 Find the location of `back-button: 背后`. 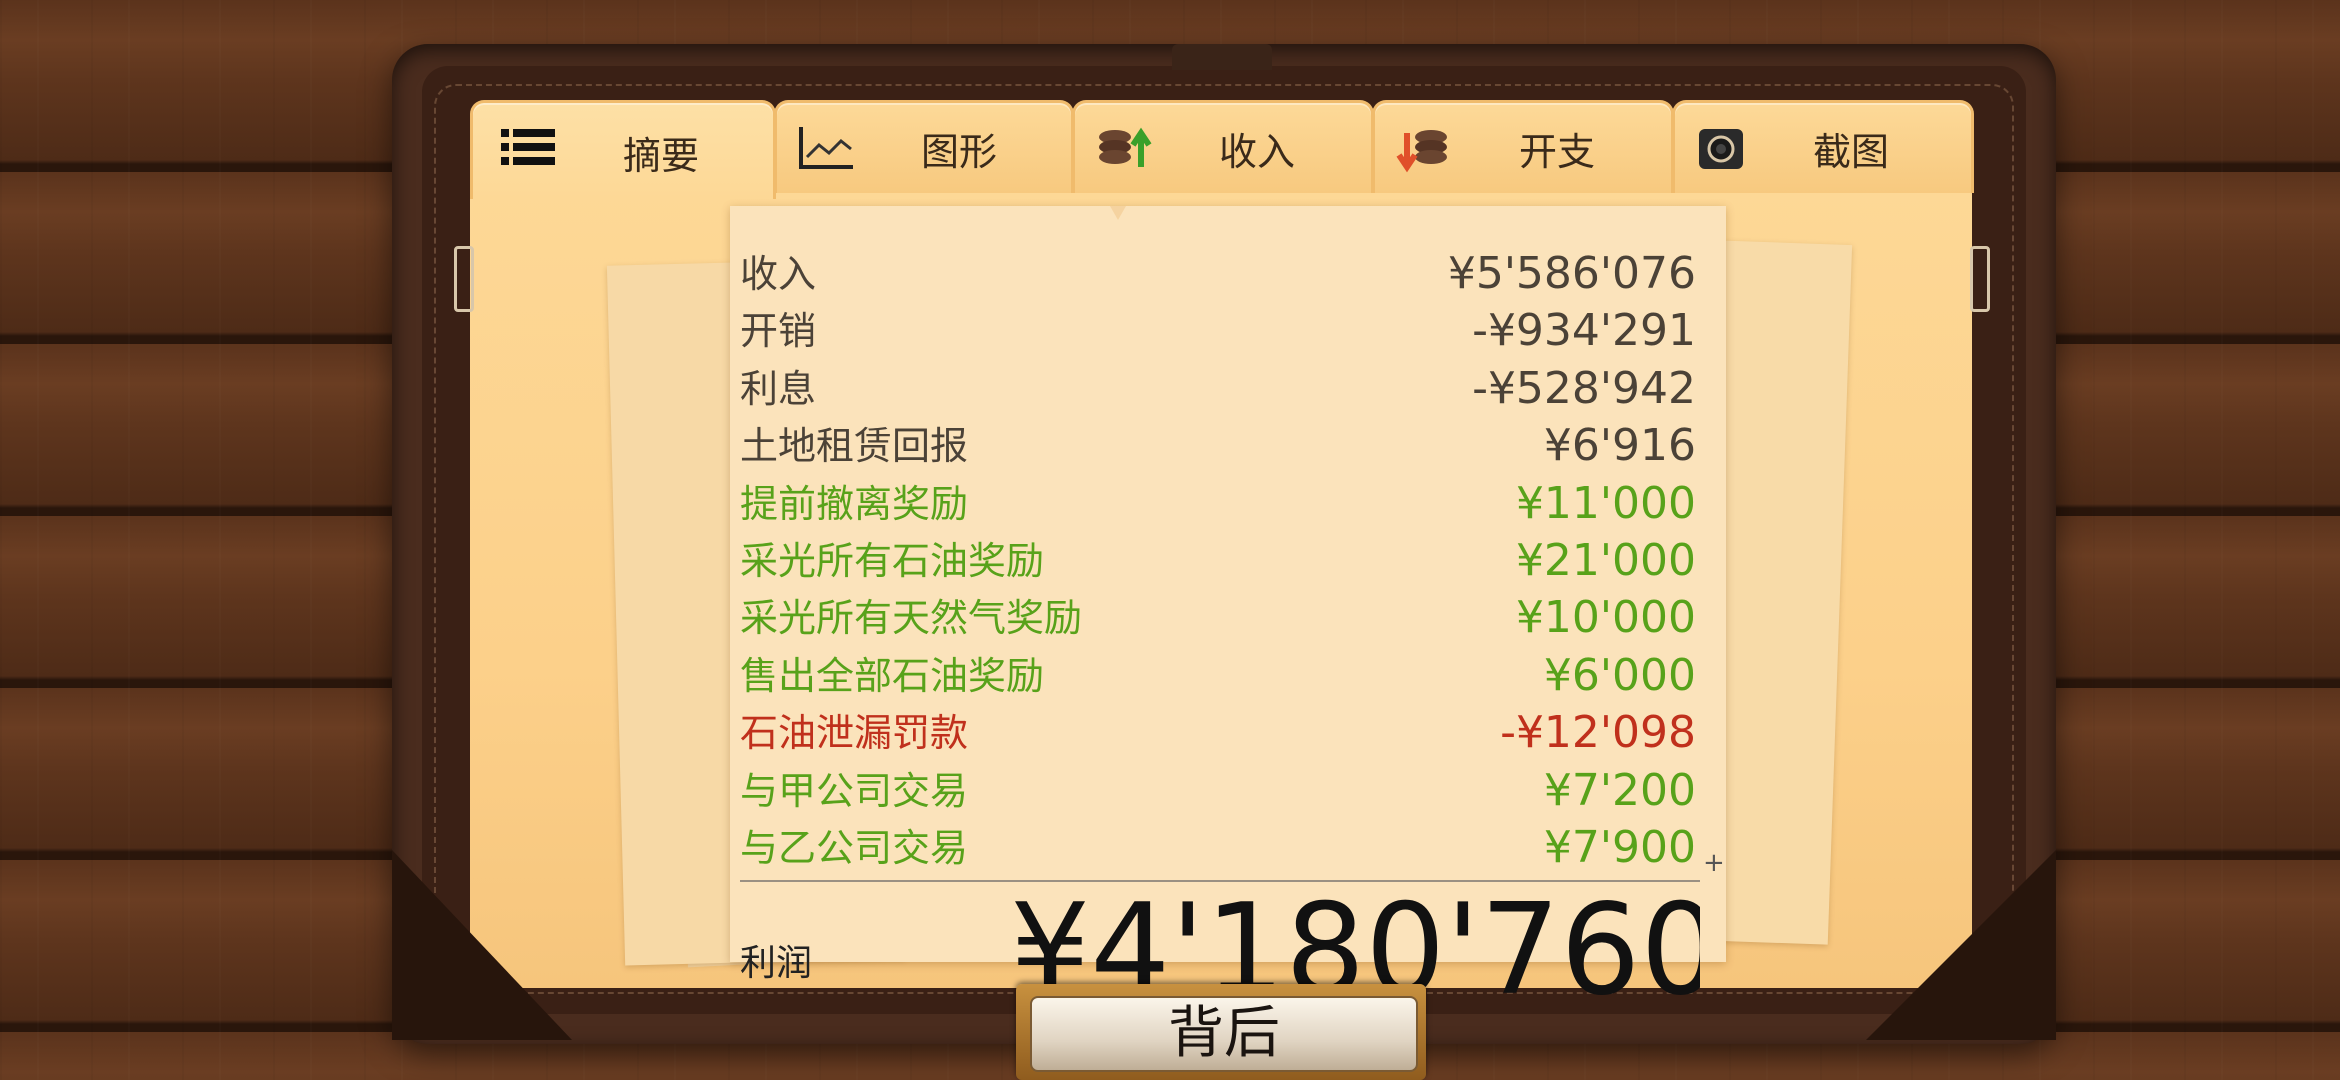

back-button: 背后 is located at coordinates (1224, 1034).